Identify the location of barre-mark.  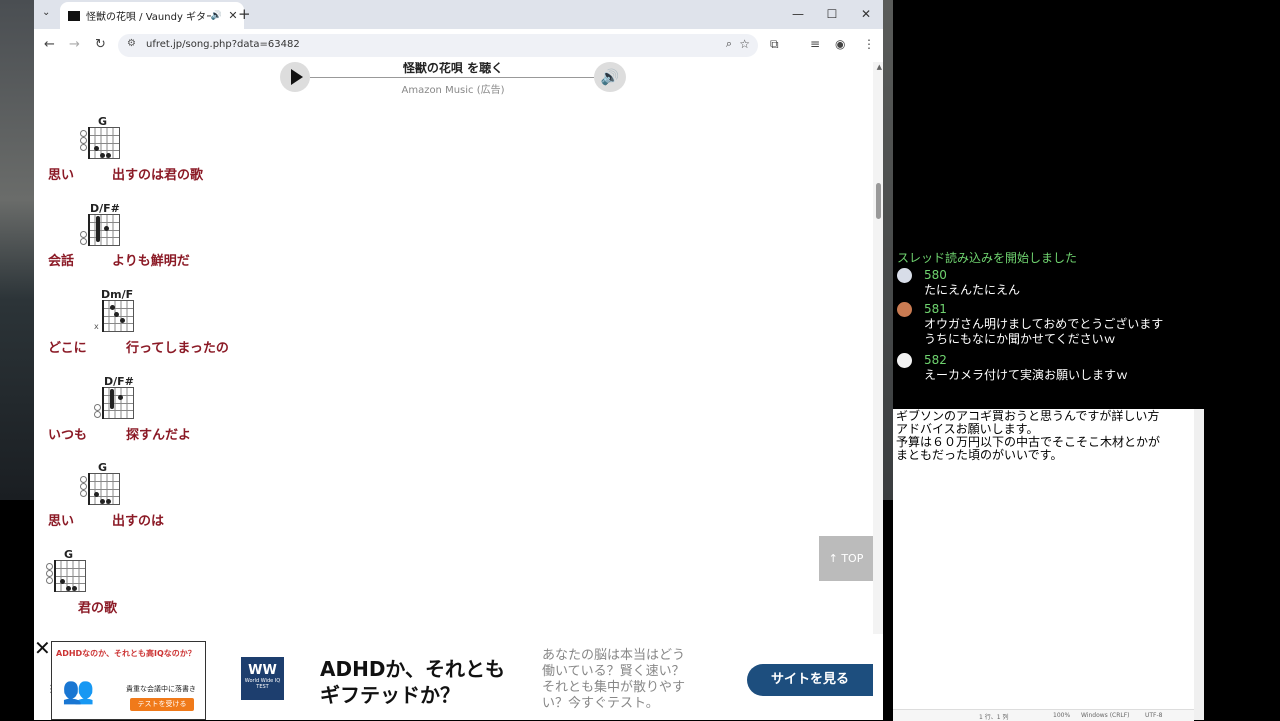
(112, 399).